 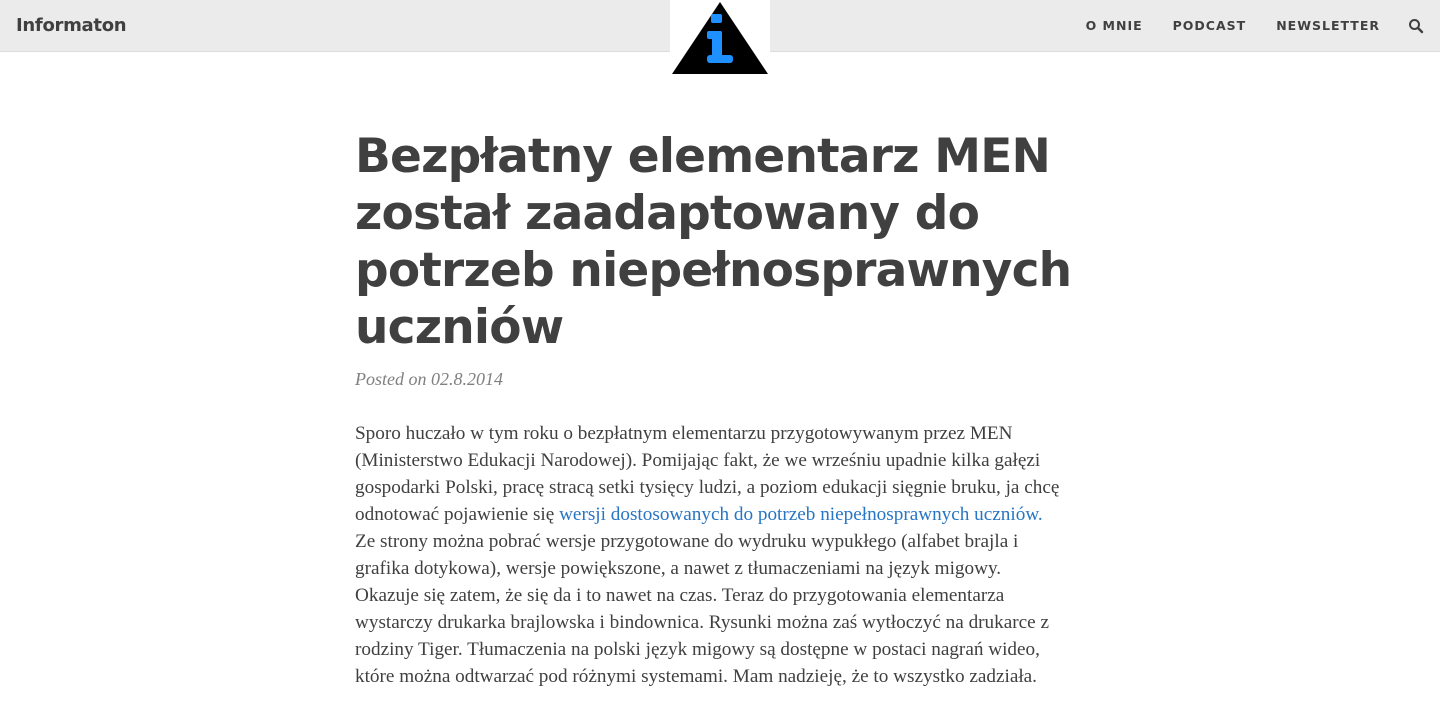 I want to click on site-logo, so click(x=720, y=38).